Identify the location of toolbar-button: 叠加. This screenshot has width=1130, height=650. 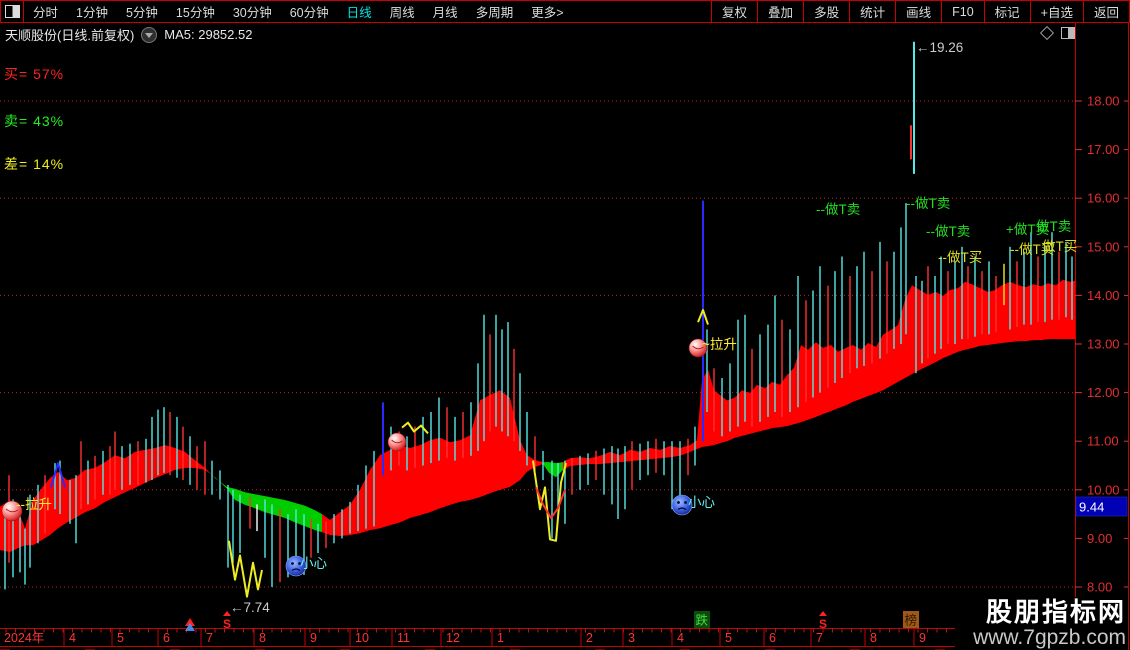
(780, 11).